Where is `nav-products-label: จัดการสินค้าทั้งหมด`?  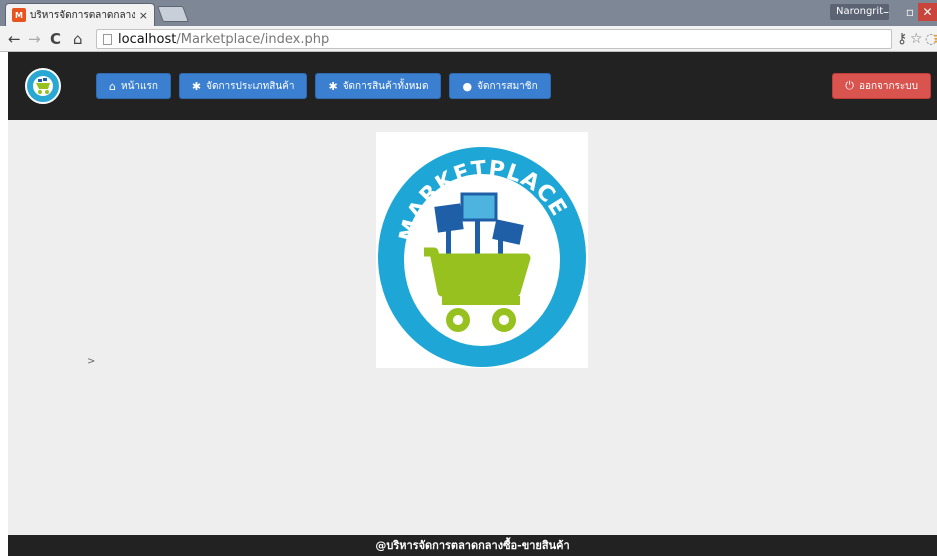 nav-products-label: จัดการสินค้าทั้งหมด is located at coordinates (385, 86).